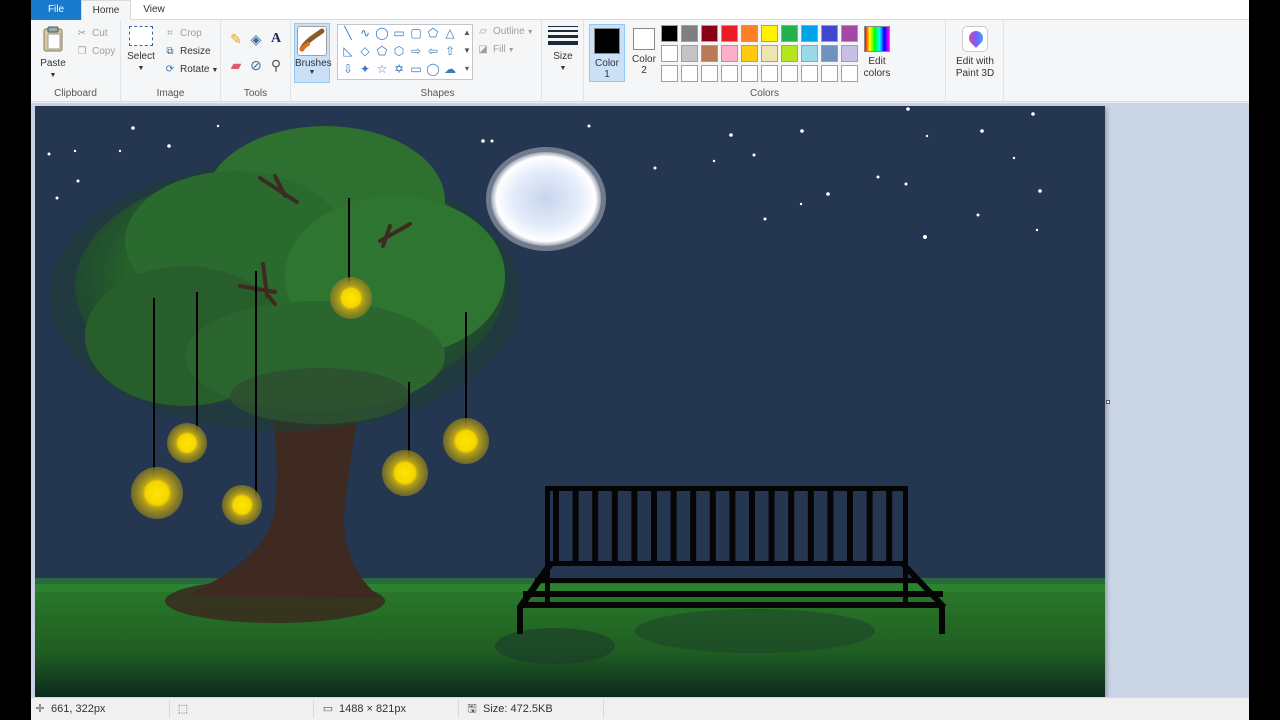  I want to click on tab-file: File, so click(56, 10).